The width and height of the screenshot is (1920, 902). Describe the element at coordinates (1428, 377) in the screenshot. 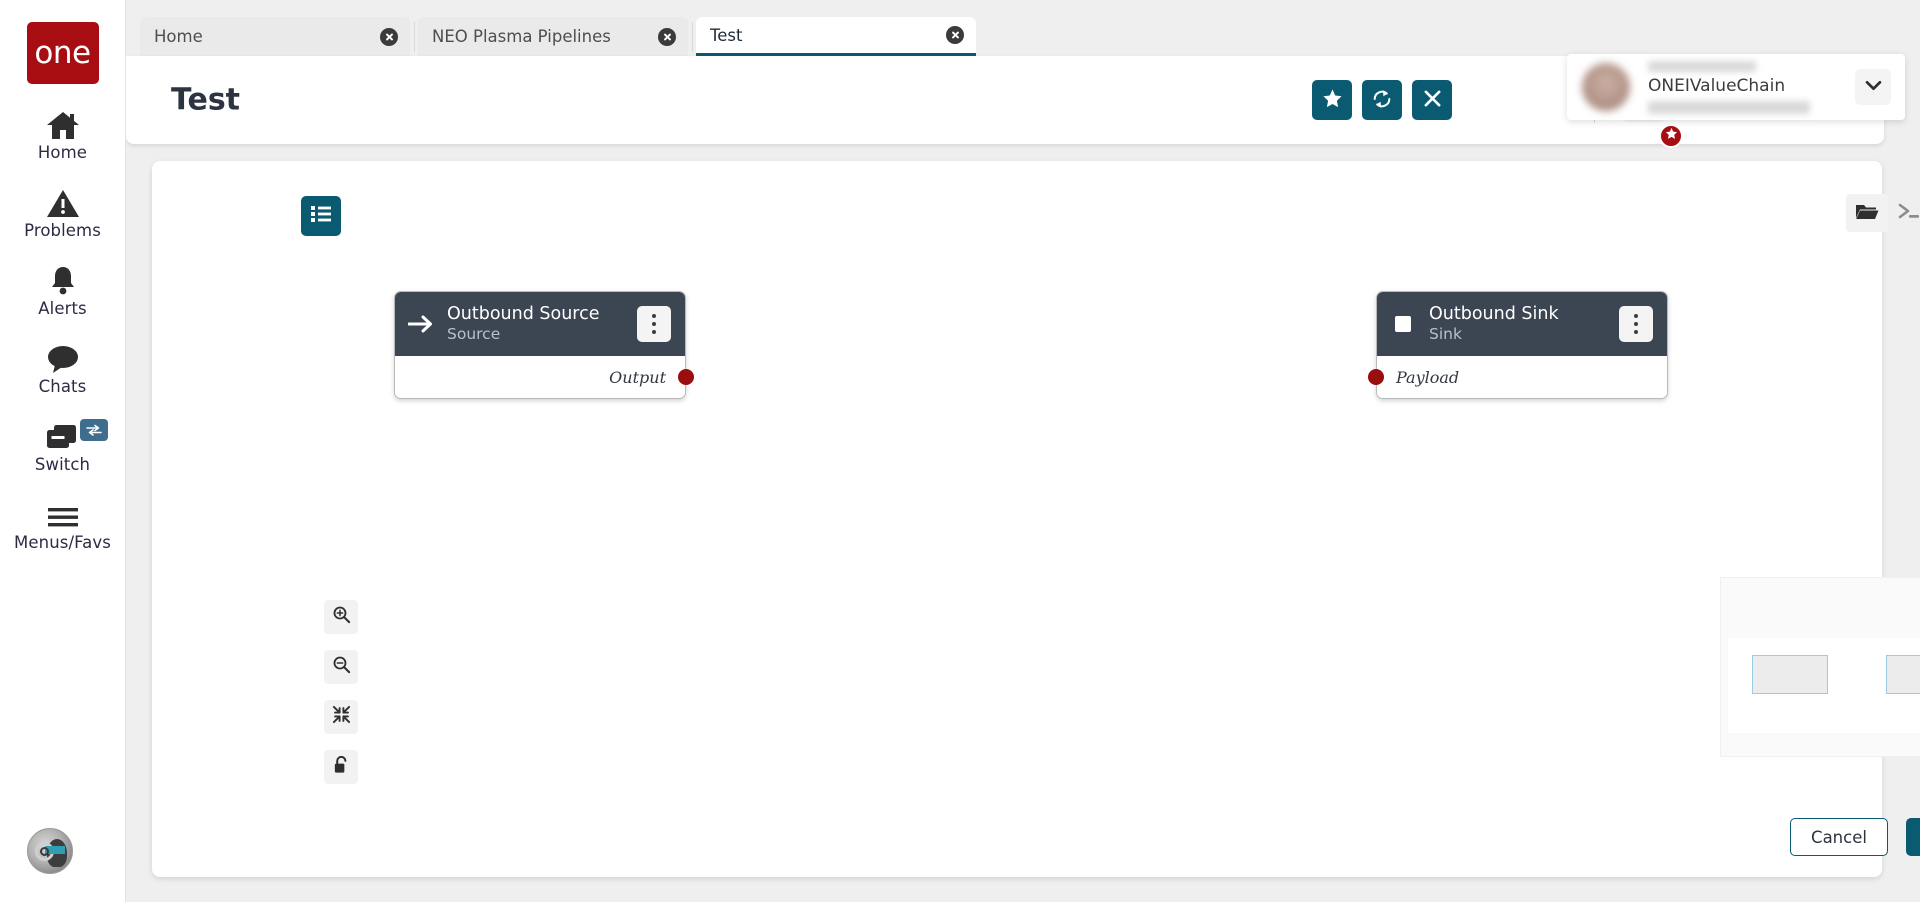

I see `port-label-payload: Payload` at that location.